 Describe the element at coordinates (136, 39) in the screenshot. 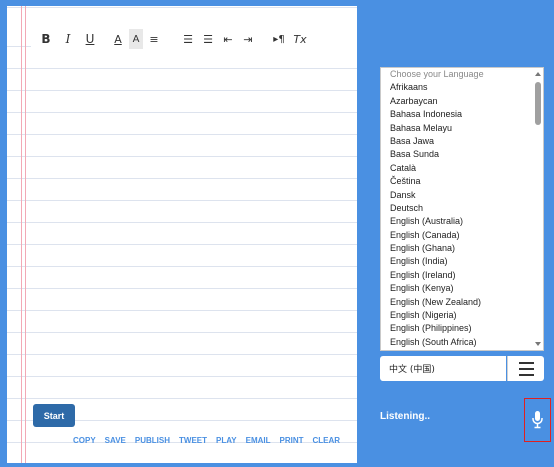

I see `background-color-button: A` at that location.